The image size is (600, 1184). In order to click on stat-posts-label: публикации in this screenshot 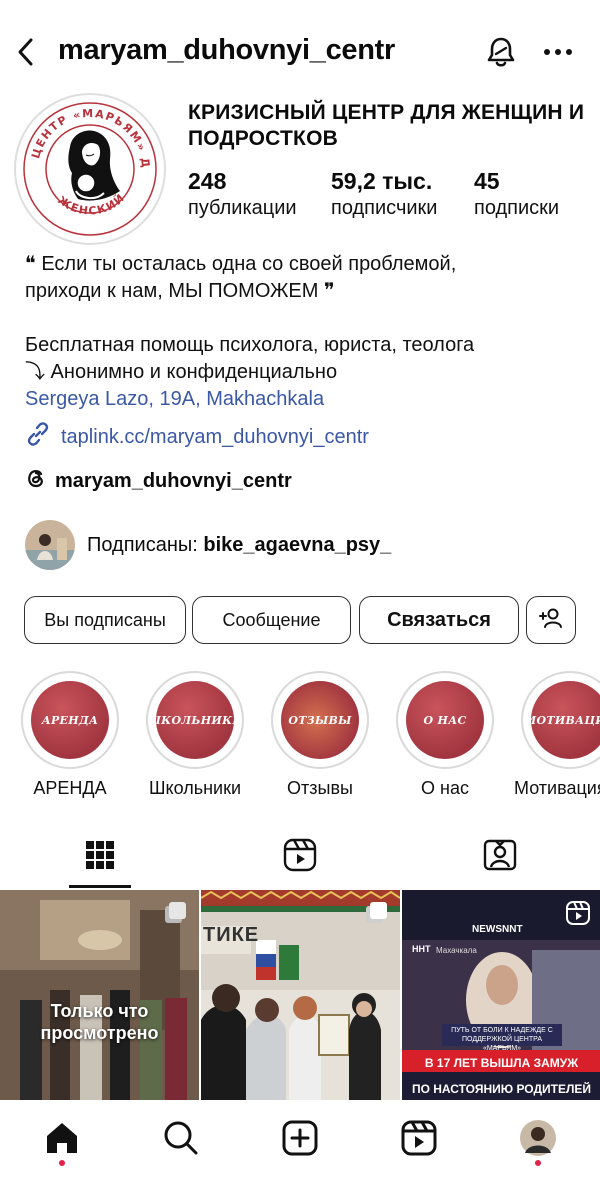, I will do `click(242, 208)`.